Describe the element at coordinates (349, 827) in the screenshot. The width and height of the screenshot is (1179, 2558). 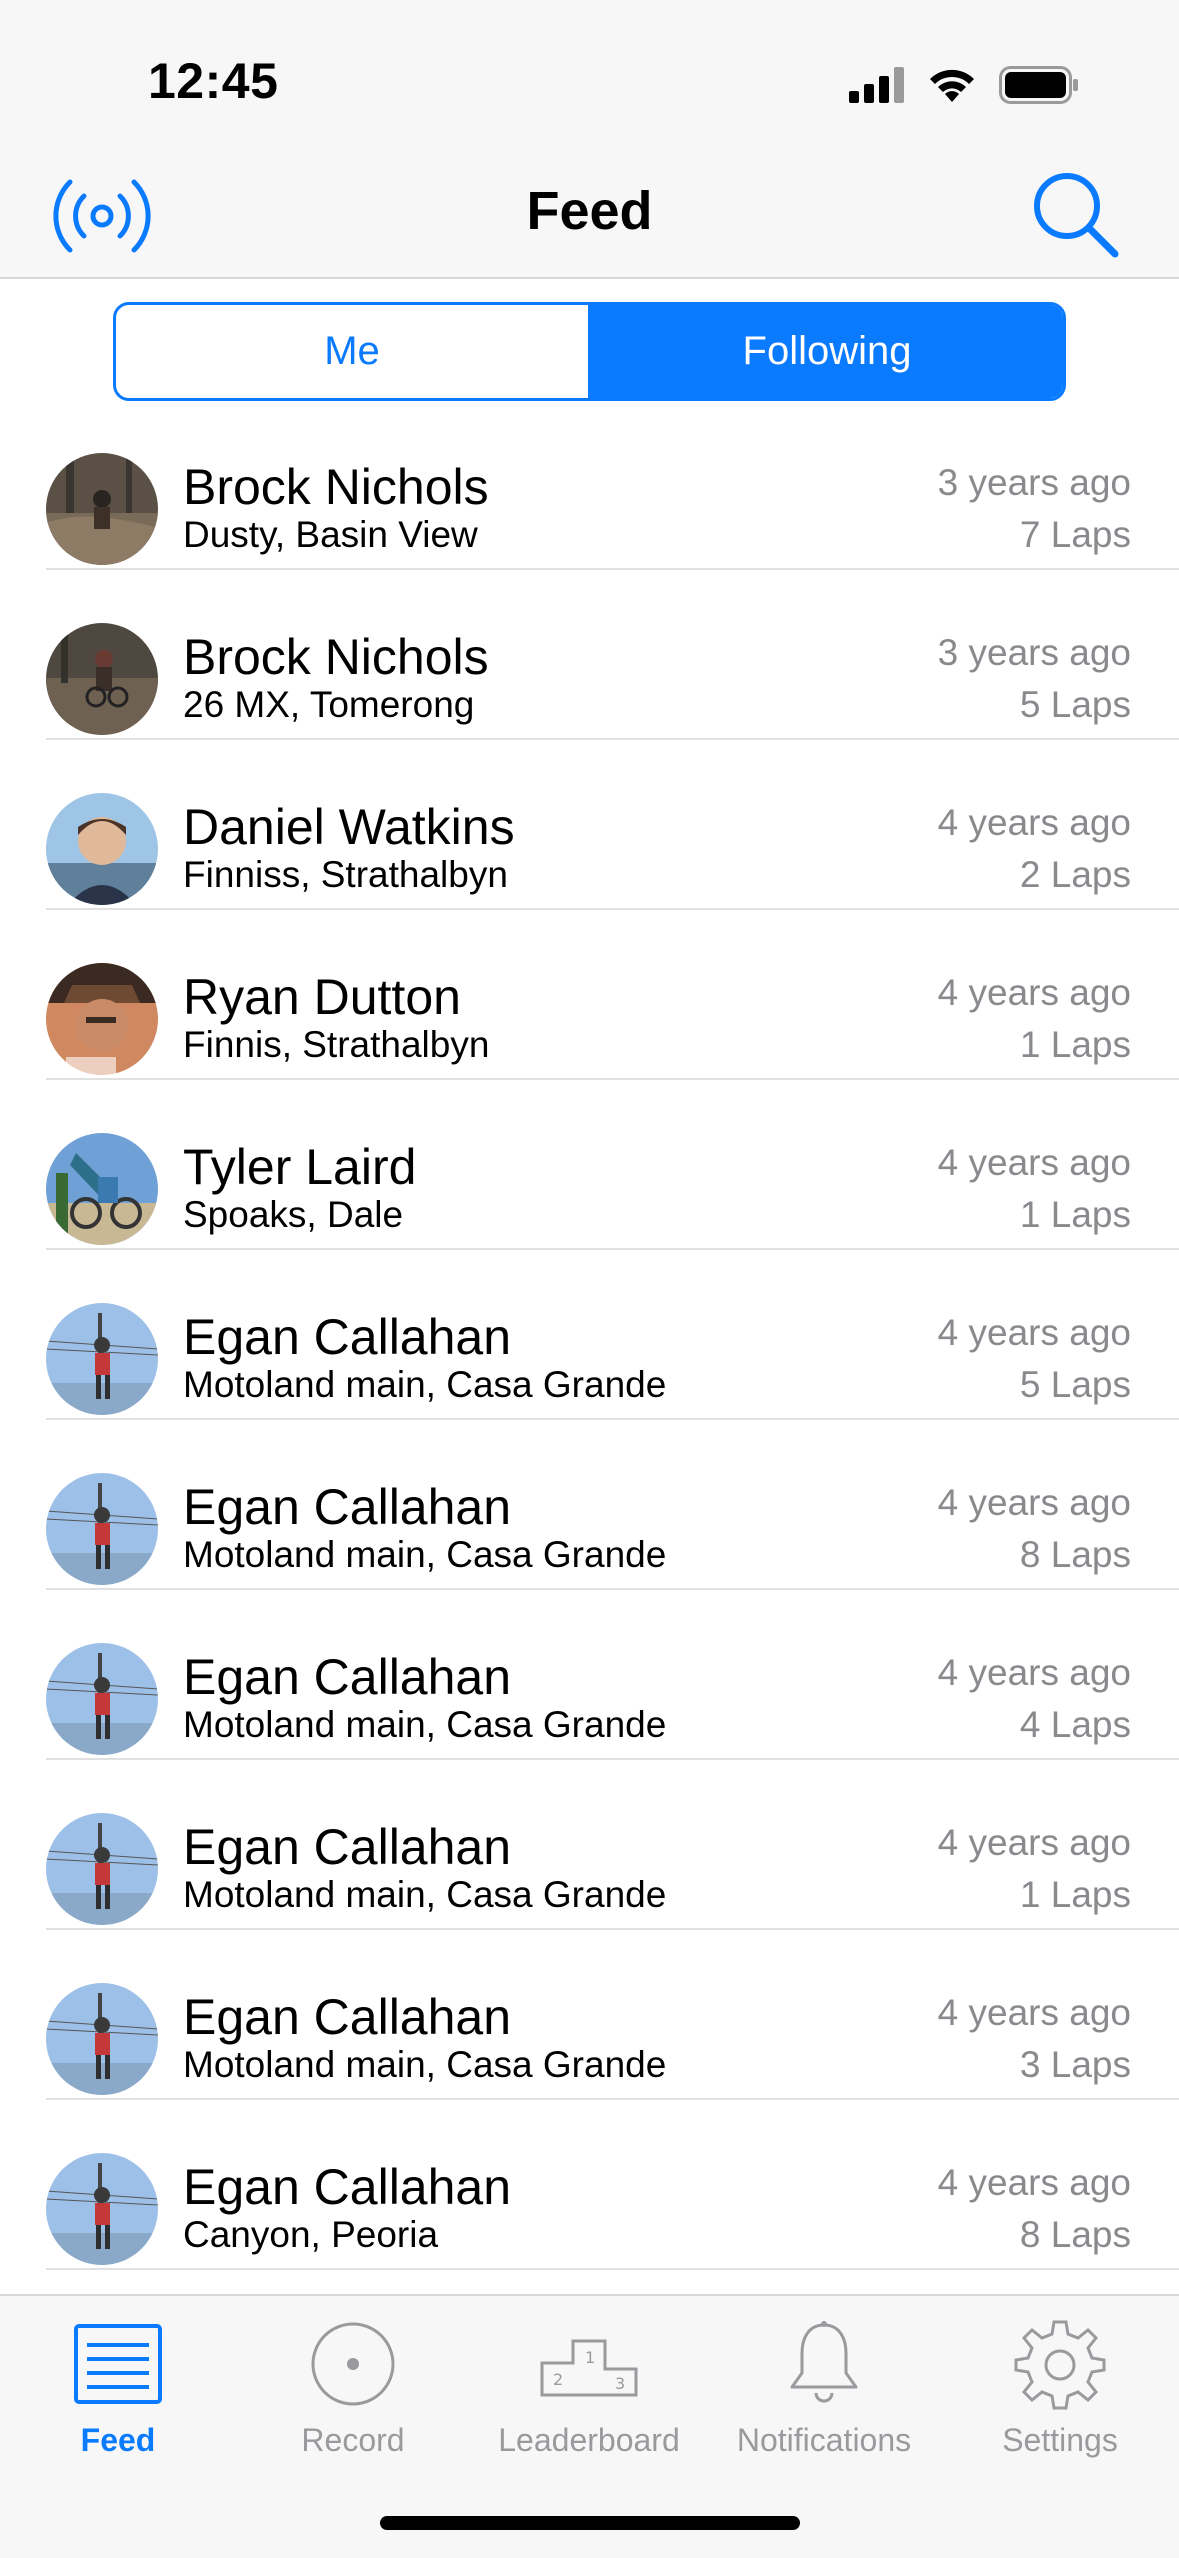
I see `rider-name: Daniel Watkins` at that location.